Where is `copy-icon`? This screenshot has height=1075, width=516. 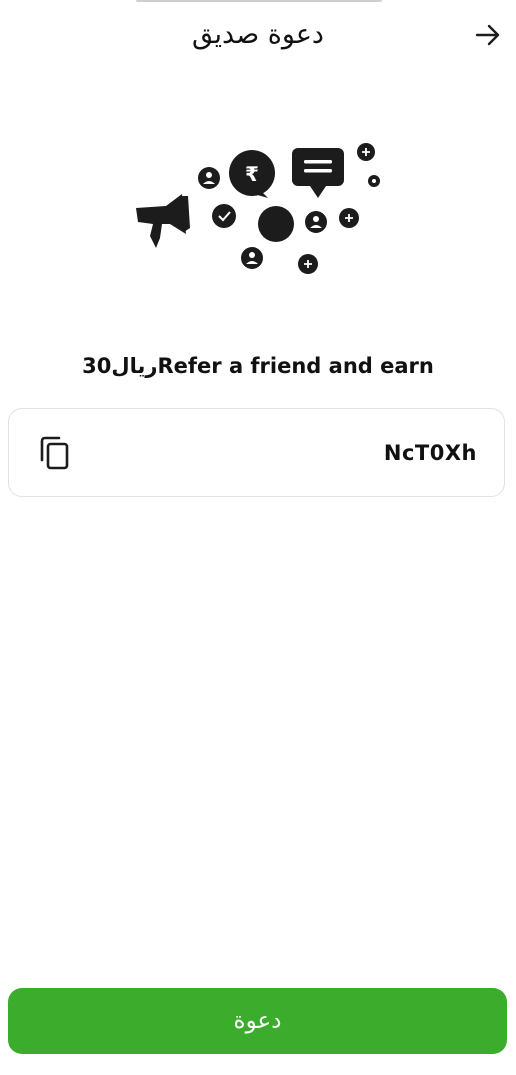 copy-icon is located at coordinates (54, 453).